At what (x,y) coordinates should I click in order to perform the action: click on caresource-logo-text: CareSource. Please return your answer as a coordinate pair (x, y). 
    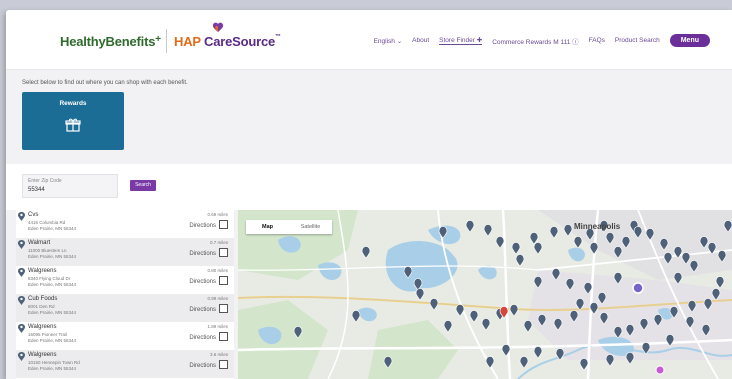
    Looking at the image, I should click on (240, 41).